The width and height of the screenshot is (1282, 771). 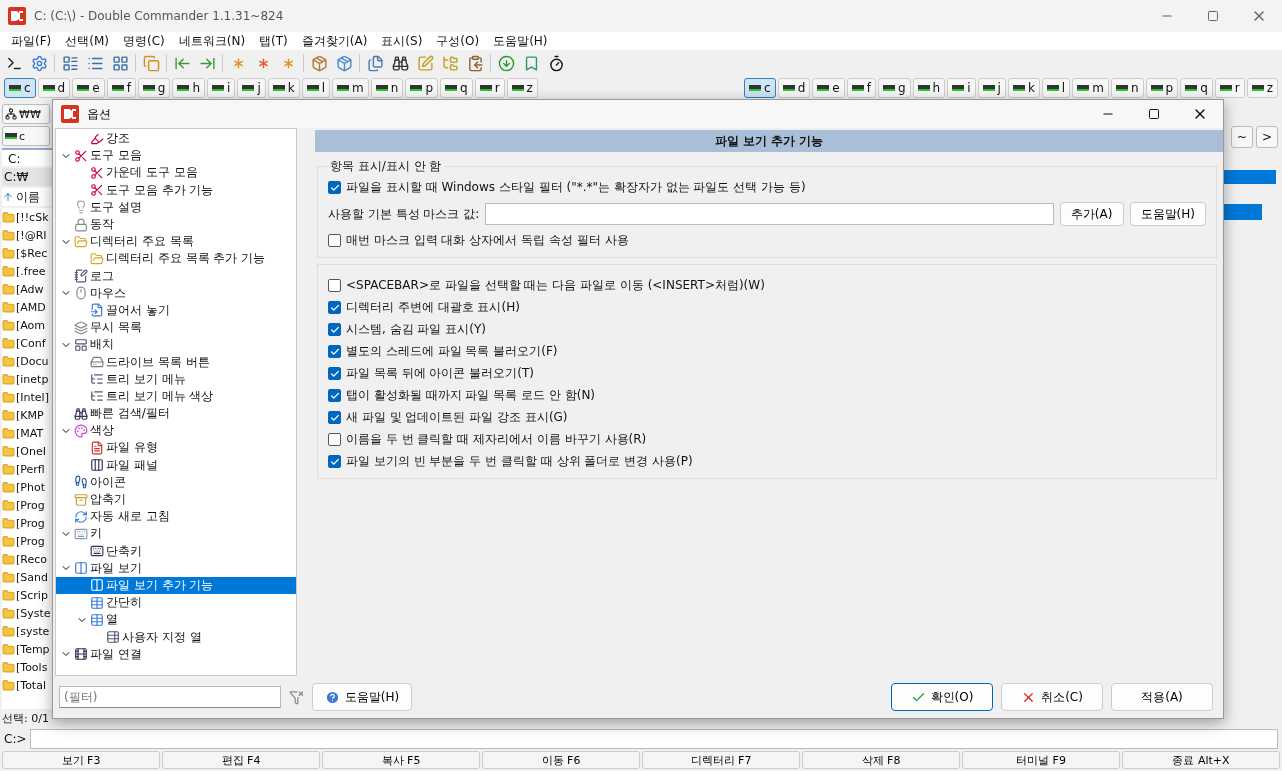 I want to click on drive-button: p, so click(x=421, y=88).